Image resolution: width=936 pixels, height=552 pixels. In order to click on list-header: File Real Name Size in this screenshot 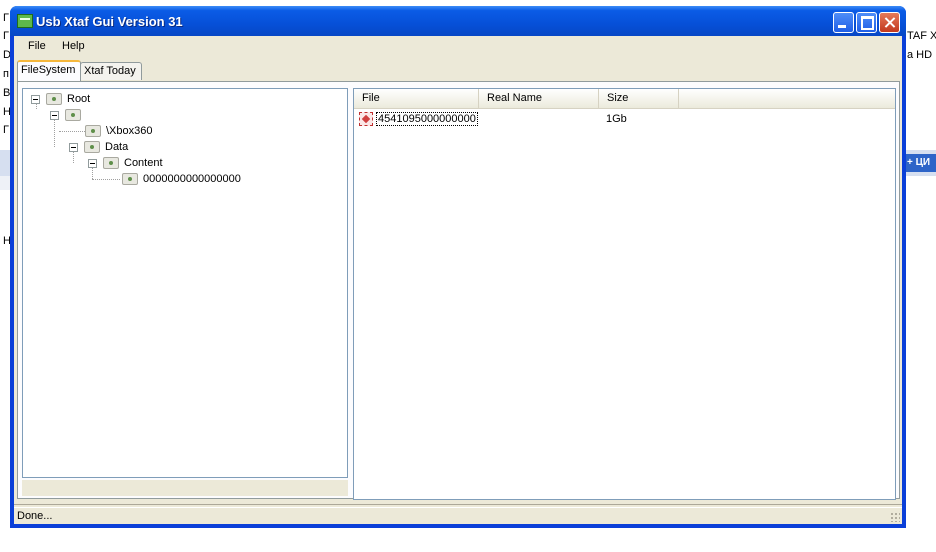, I will do `click(624, 99)`.